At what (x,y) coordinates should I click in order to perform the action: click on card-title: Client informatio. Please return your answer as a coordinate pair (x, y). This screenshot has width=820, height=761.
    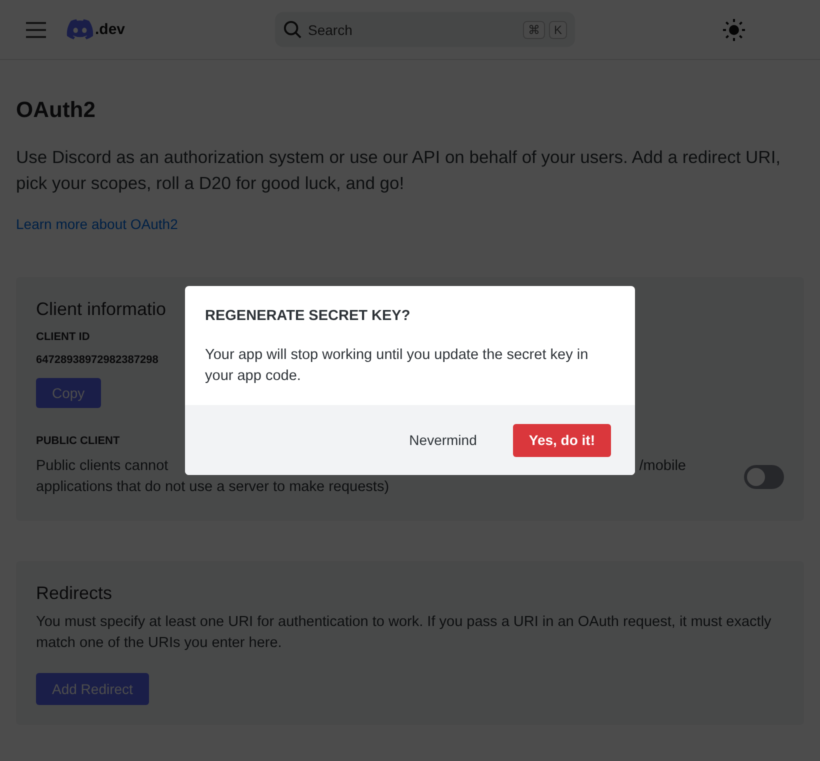
    Looking at the image, I should click on (101, 309).